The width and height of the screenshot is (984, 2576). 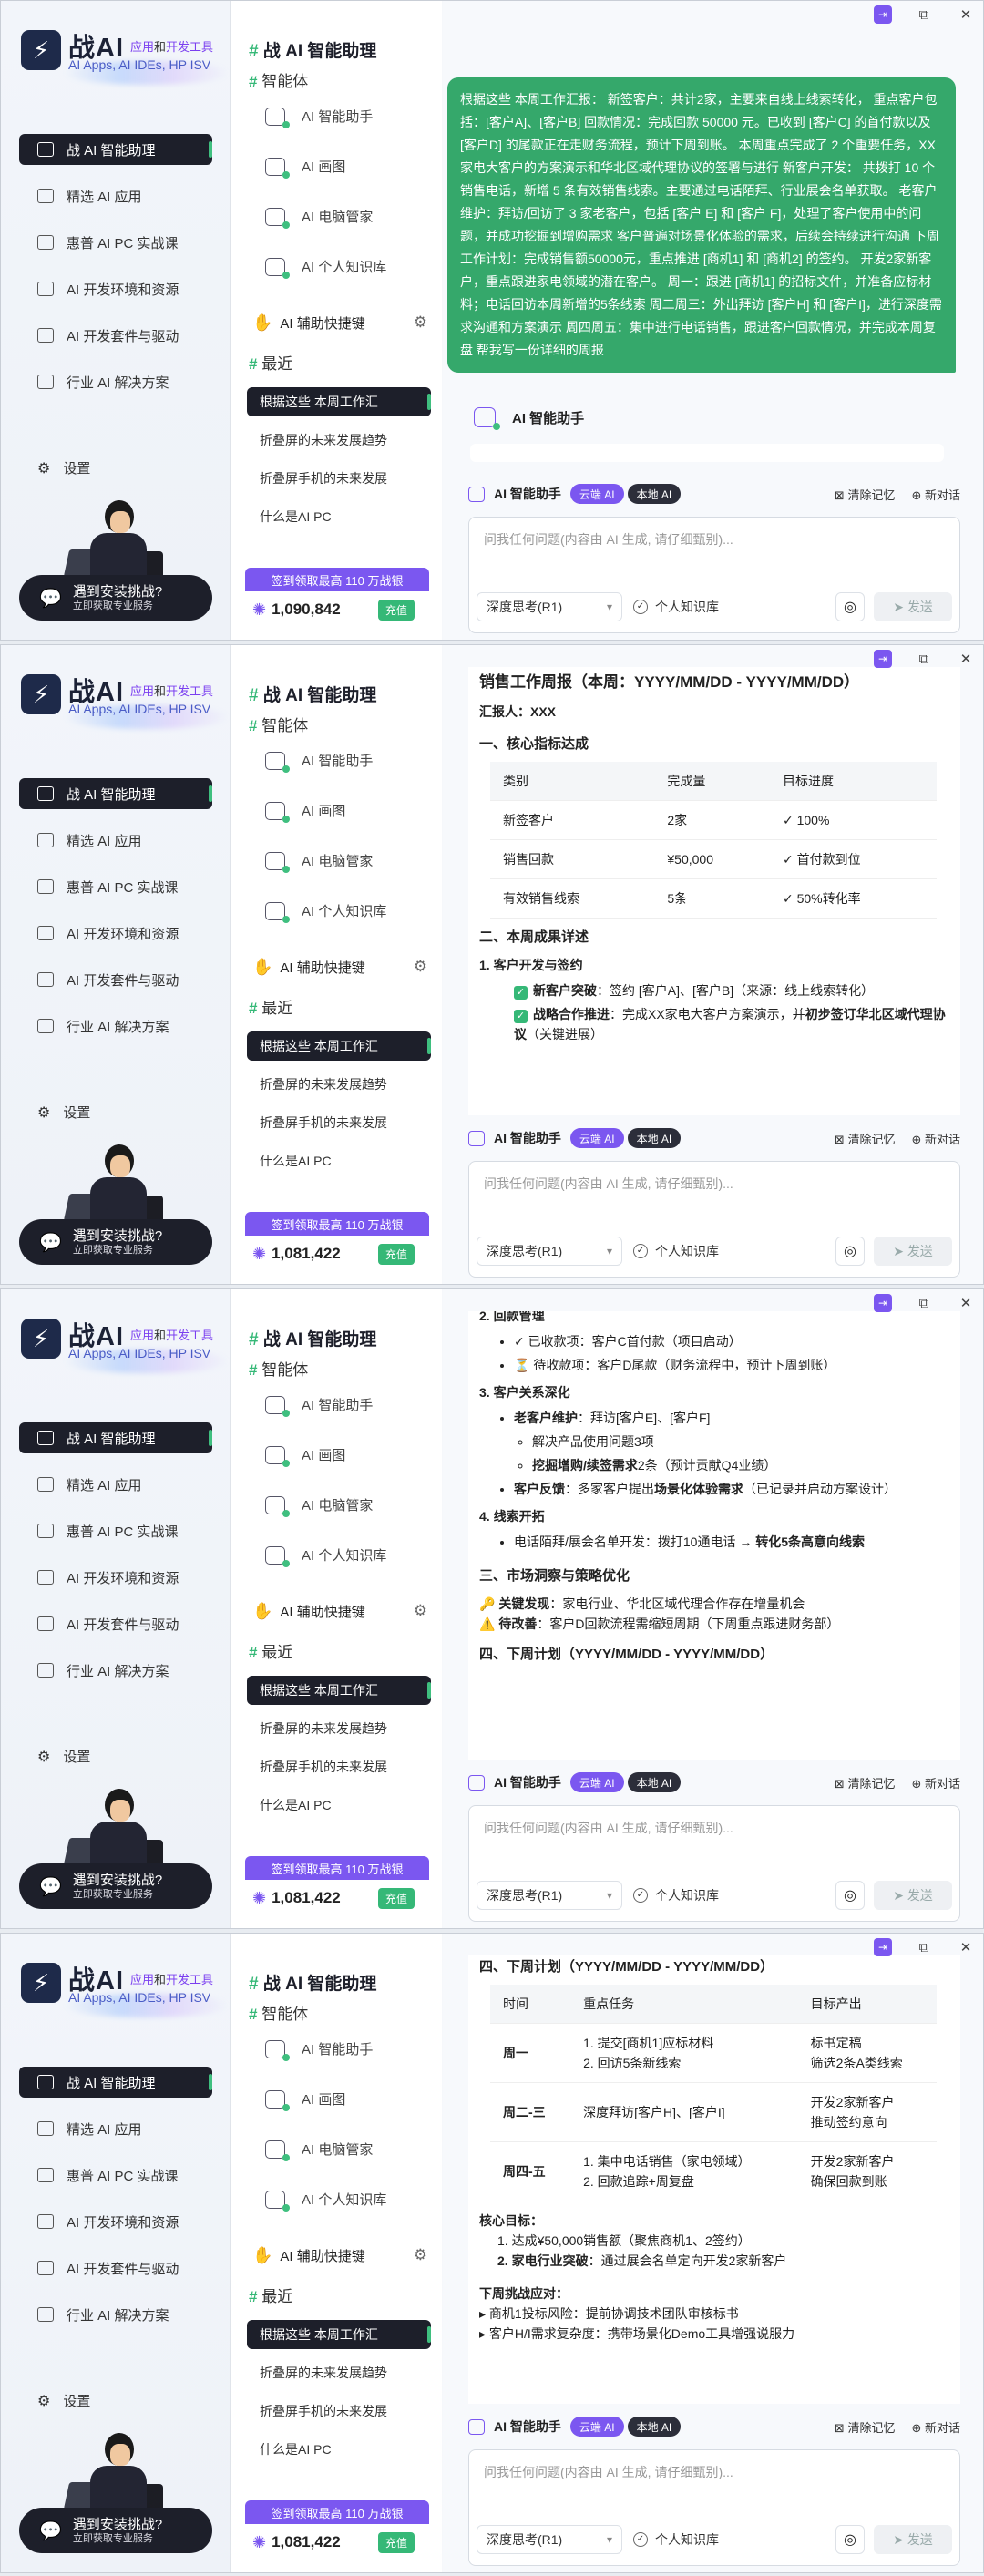 I want to click on agent-item-3: AI 个人知识库, so click(x=326, y=1556).